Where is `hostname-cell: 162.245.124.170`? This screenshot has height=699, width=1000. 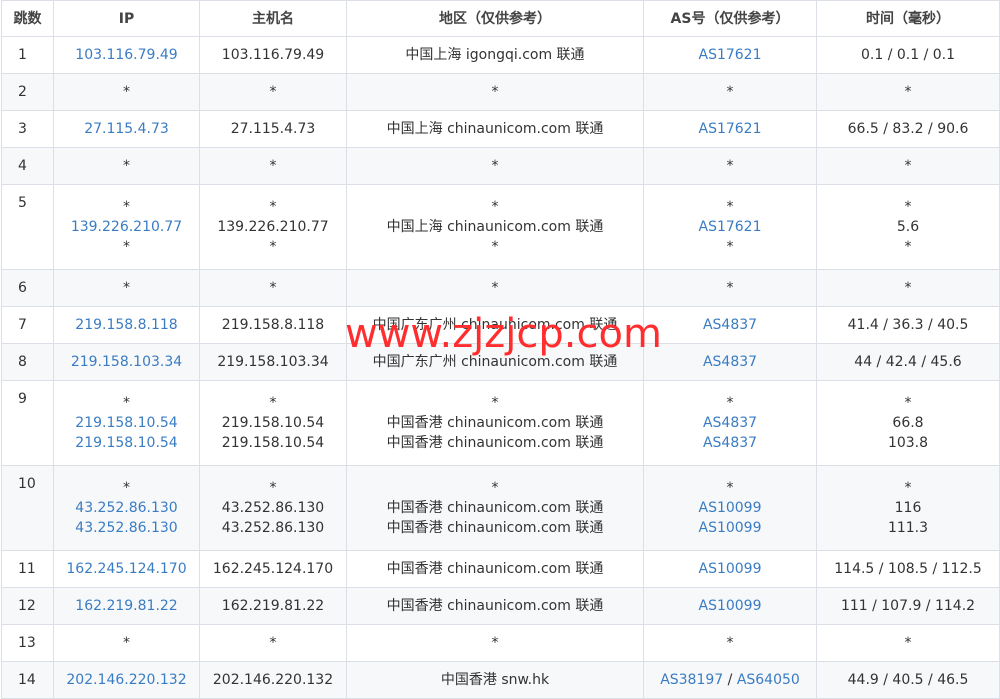
hostname-cell: 162.245.124.170 is located at coordinates (273, 569).